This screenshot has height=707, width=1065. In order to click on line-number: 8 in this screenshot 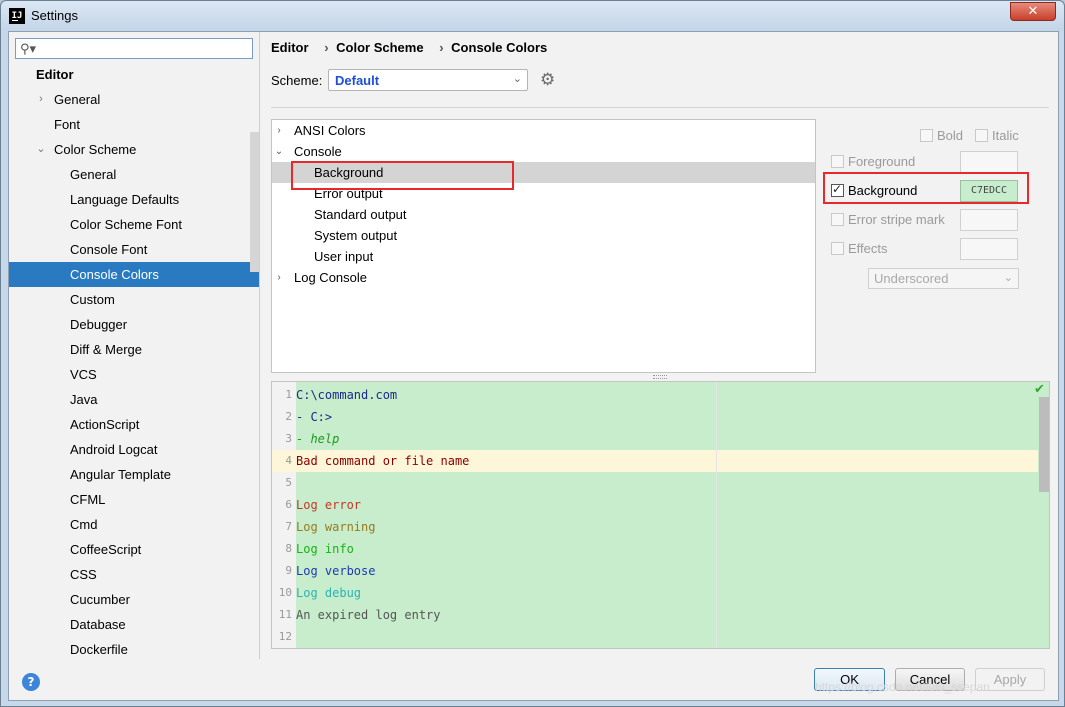, I will do `click(288, 548)`.